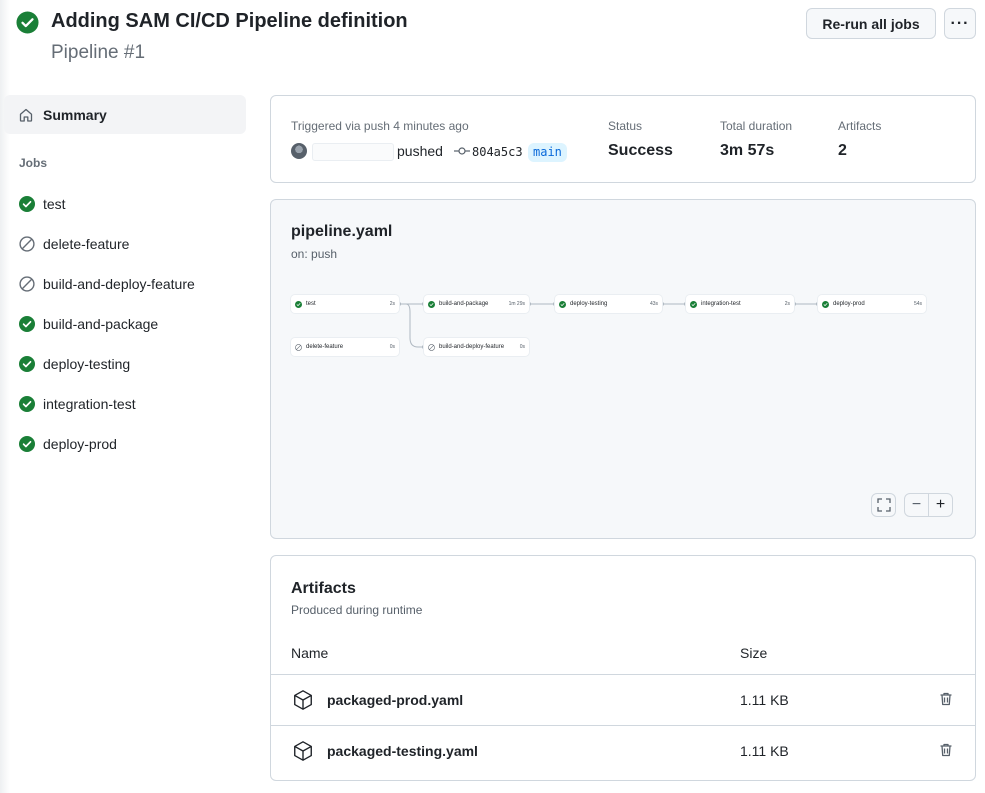 This screenshot has width=985, height=793. What do you see at coordinates (86, 244) in the screenshot?
I see `sidebar-item-job-label: delete-feature` at bounding box center [86, 244].